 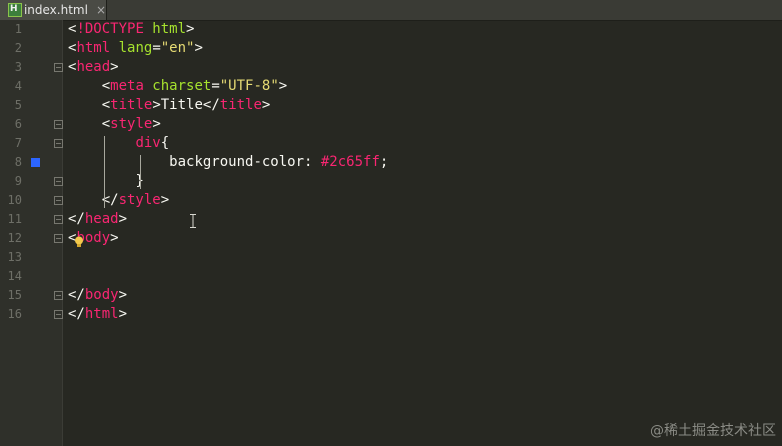 I want to click on i-beam-cursor-icon, so click(x=193, y=221).